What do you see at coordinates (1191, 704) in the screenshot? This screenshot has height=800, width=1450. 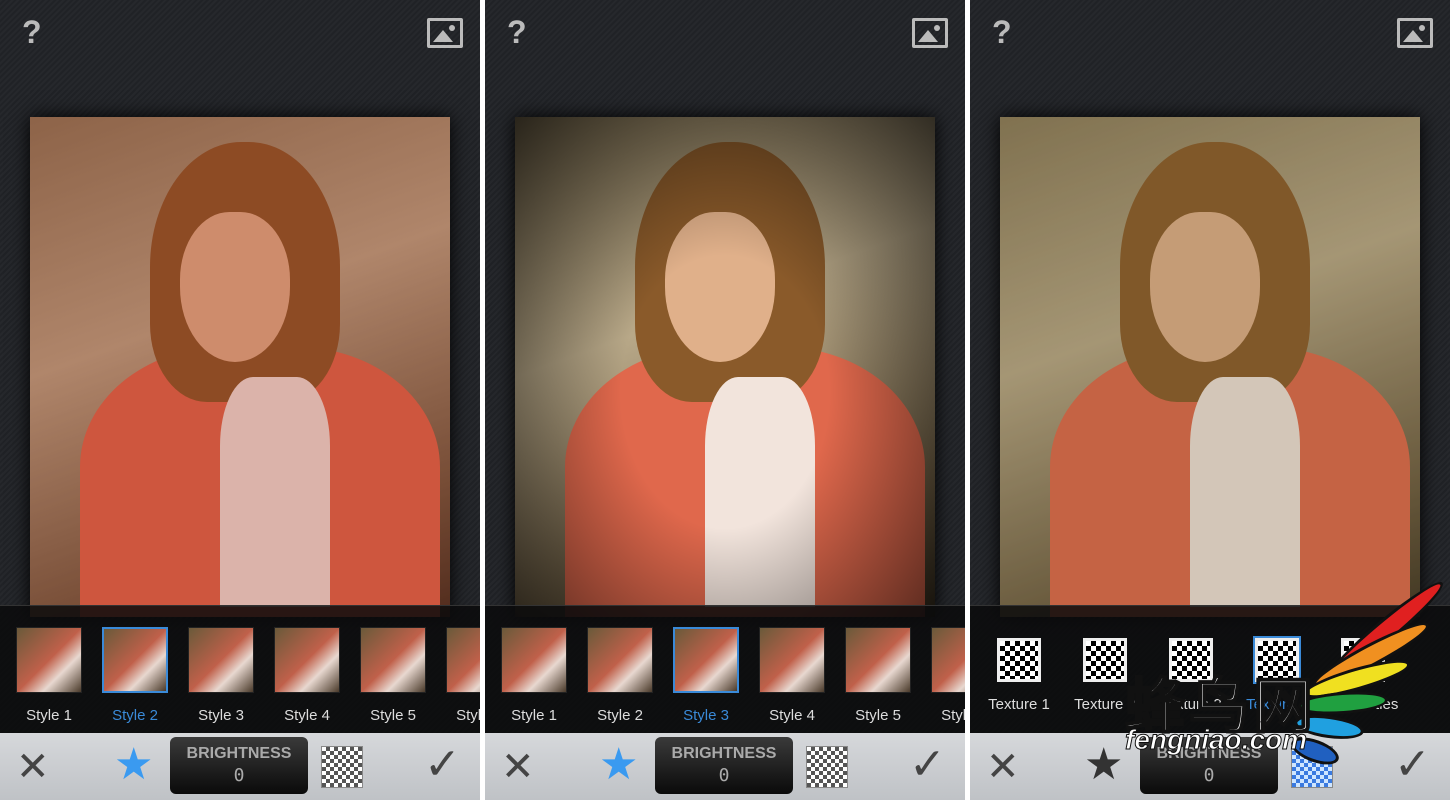 I see `thumb-label: Texture 3` at bounding box center [1191, 704].